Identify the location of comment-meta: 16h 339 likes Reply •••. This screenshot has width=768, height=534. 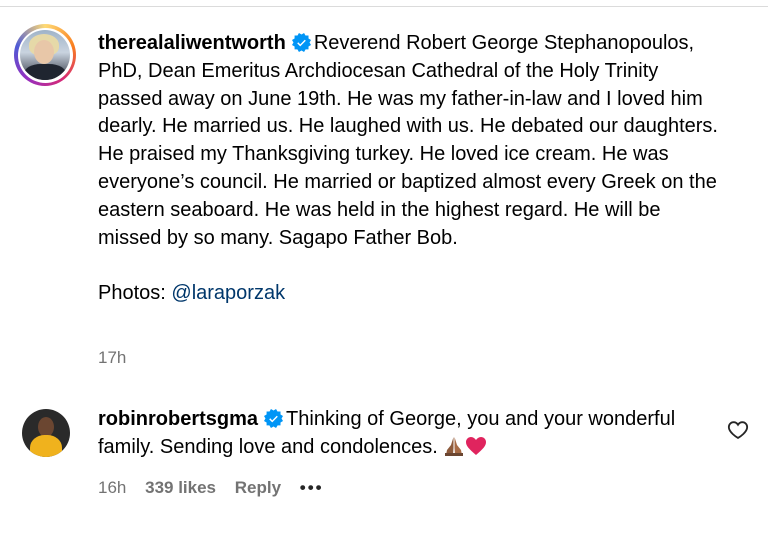
(211, 488).